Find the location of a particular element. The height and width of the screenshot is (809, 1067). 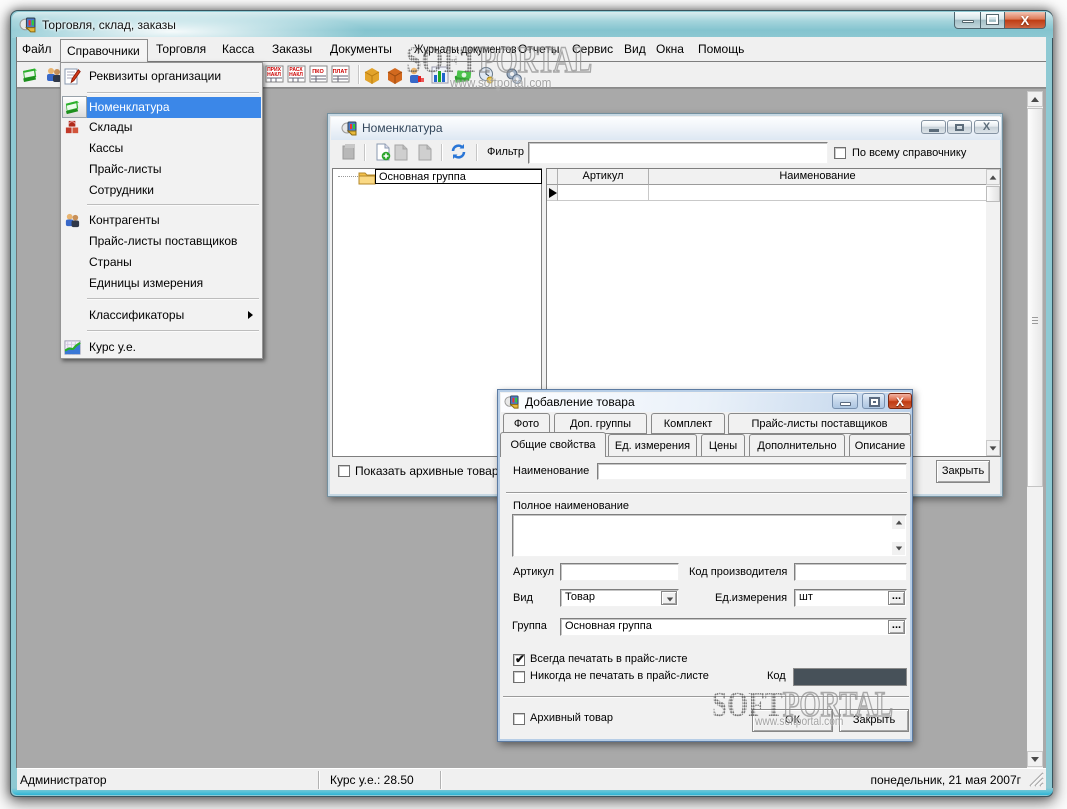

svg-text: ПЛАТ is located at coordinates (341, 72).